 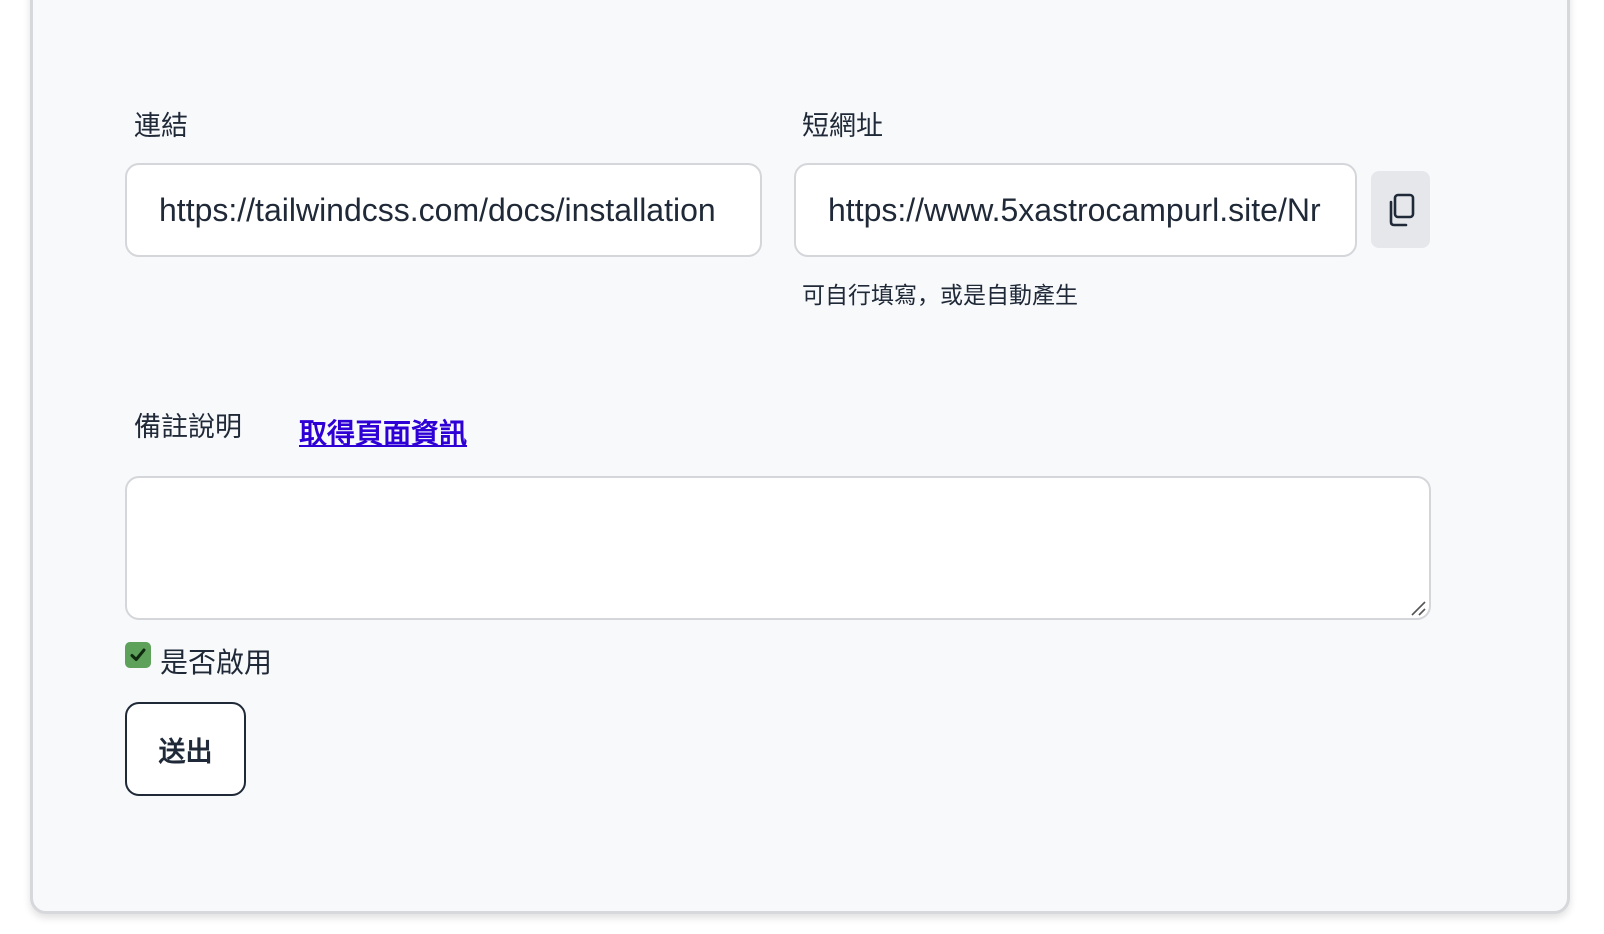 I want to click on copy-button, so click(x=1400, y=209).